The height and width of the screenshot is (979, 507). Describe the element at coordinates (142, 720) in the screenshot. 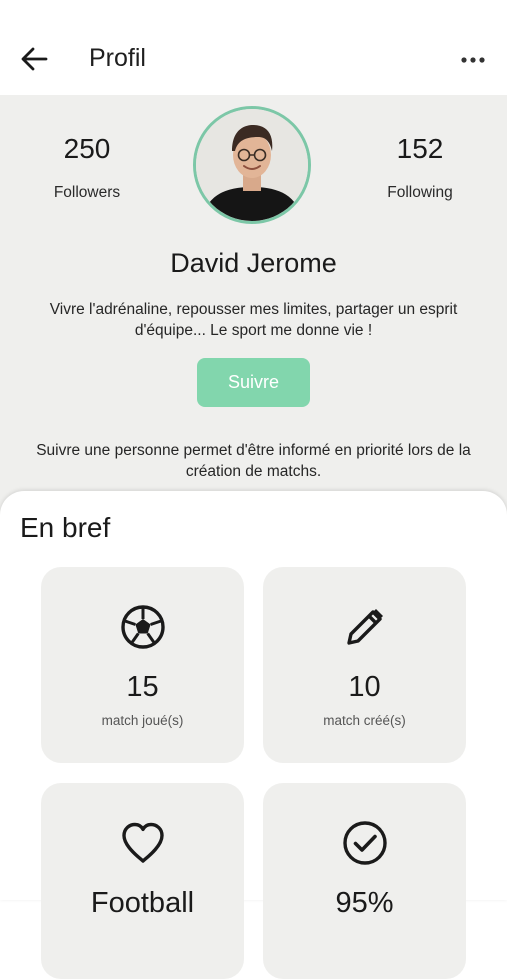

I see `card-label: match joué(s)` at that location.